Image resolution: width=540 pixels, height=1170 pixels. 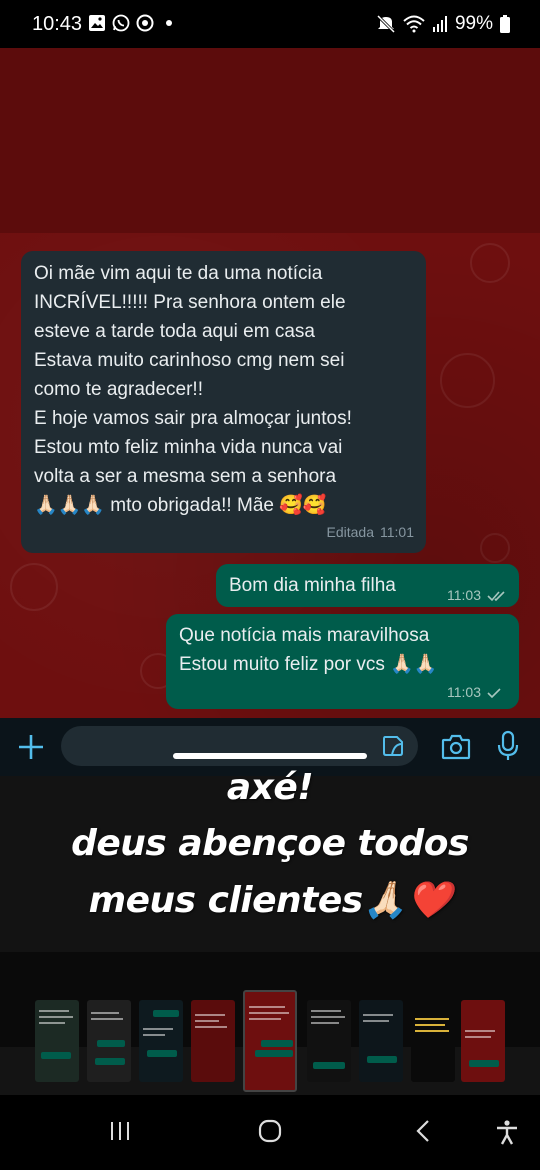 I want to click on camera-icon, so click(x=456, y=747).